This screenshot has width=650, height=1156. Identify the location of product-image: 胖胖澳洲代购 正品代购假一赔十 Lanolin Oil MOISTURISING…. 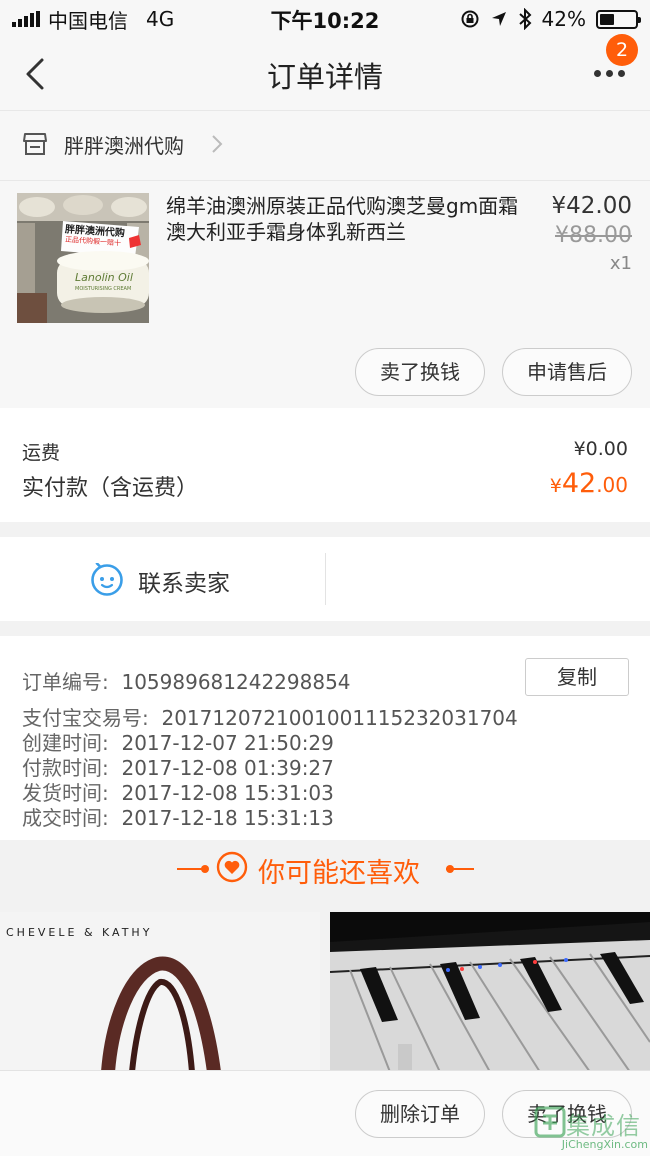
(83, 258).